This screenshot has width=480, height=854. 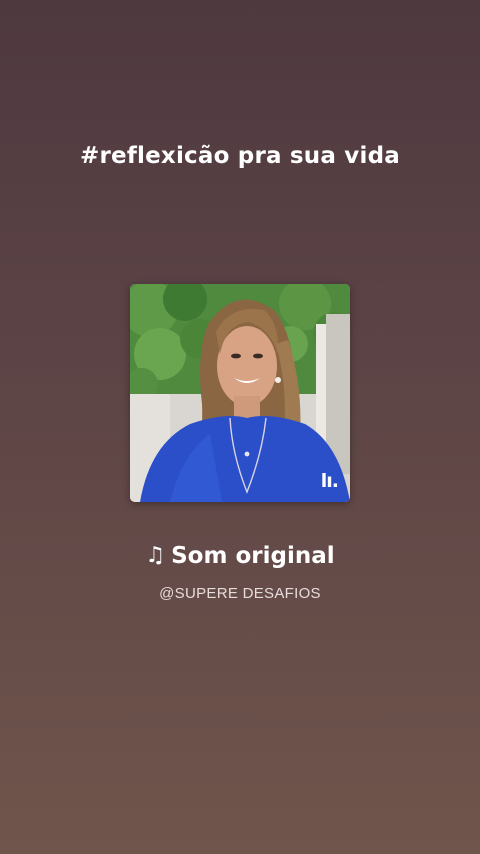 I want to click on music-note-icon: ♫, so click(x=155, y=555).